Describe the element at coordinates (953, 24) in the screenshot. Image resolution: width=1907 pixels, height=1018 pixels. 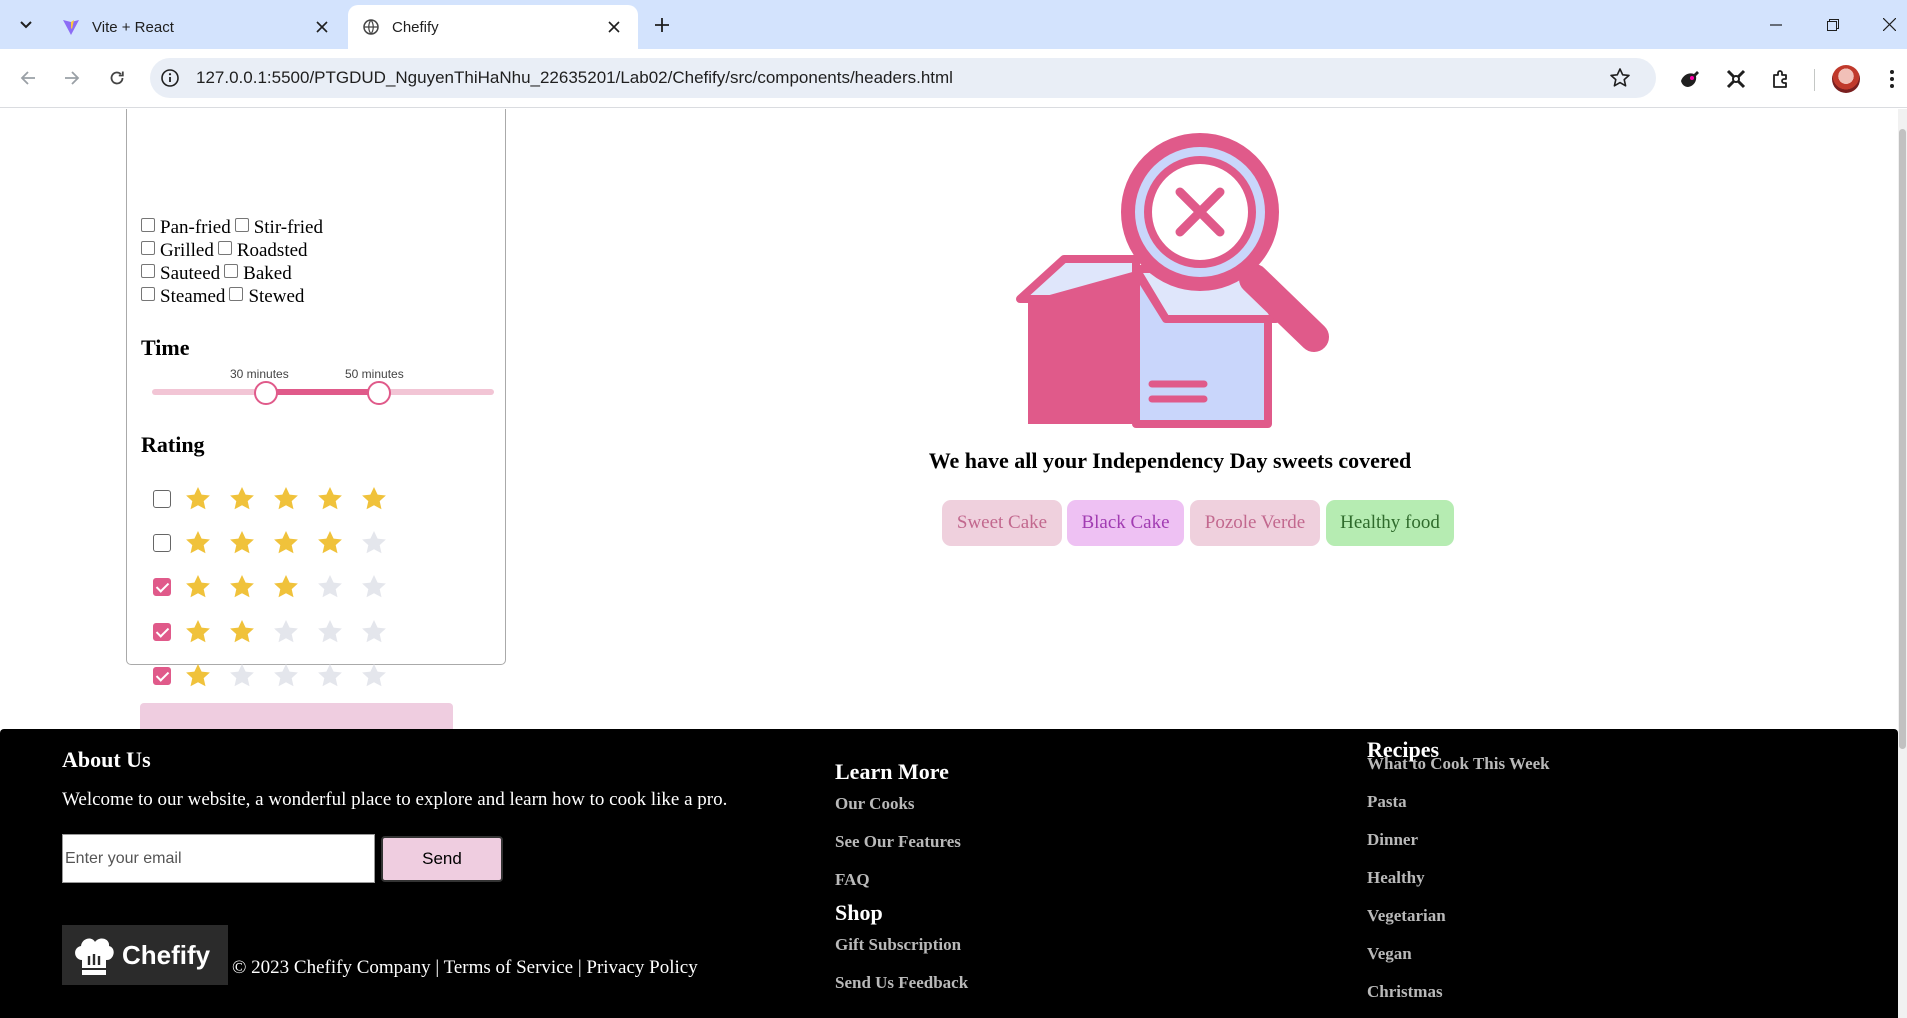
I see `browser-tab-strip: Vite + React Chefify` at that location.